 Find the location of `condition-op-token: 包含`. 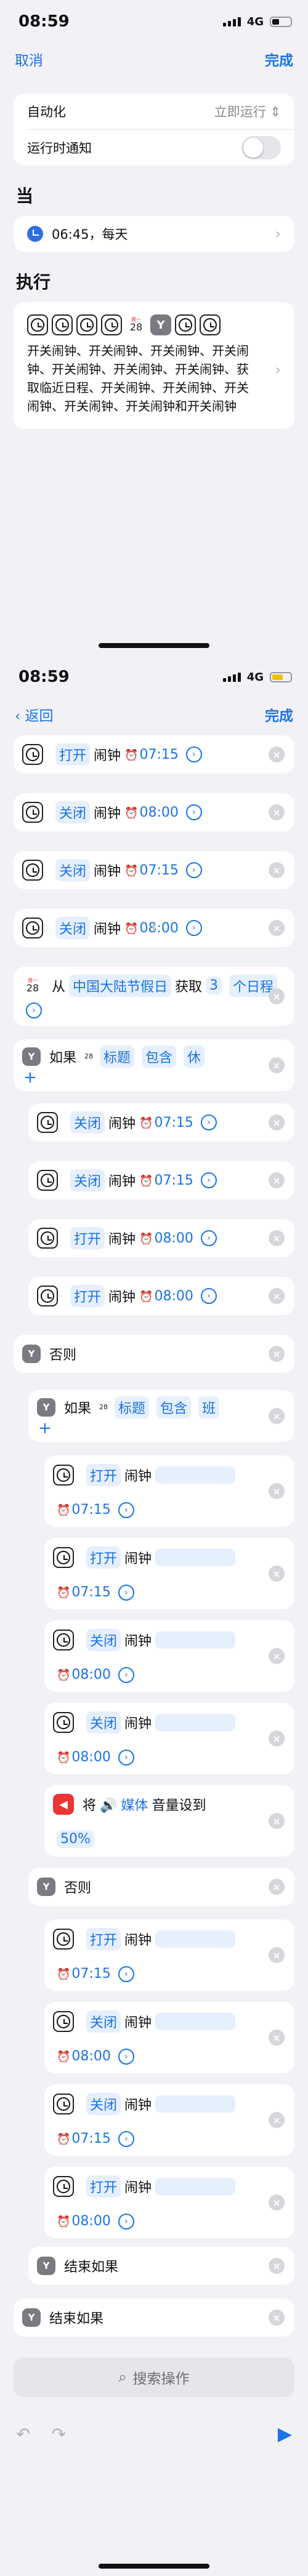

condition-op-token: 包含 is located at coordinates (159, 1056).